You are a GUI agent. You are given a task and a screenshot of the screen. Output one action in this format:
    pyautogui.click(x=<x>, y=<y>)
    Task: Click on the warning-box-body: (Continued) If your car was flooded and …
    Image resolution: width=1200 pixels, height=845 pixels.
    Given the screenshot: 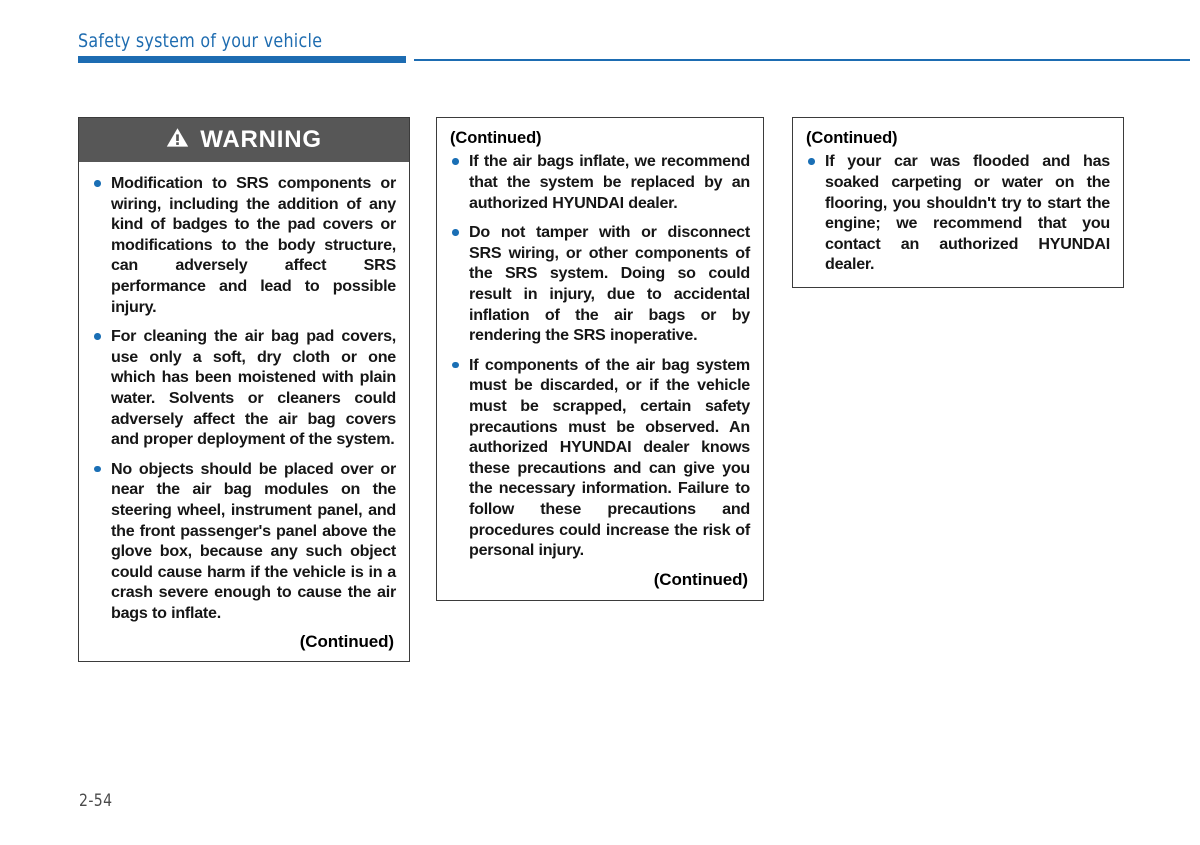 What is the action you would take?
    pyautogui.click(x=958, y=202)
    